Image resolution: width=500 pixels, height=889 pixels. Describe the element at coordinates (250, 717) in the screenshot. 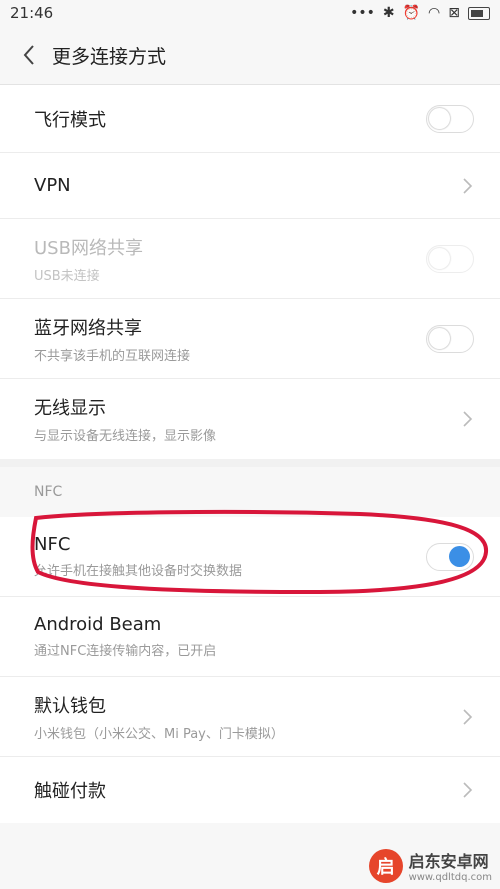

I see `row-default-wallet: 默认钱包 小米钱包（小米公交、Mi Pay、门卡模拟）` at that location.